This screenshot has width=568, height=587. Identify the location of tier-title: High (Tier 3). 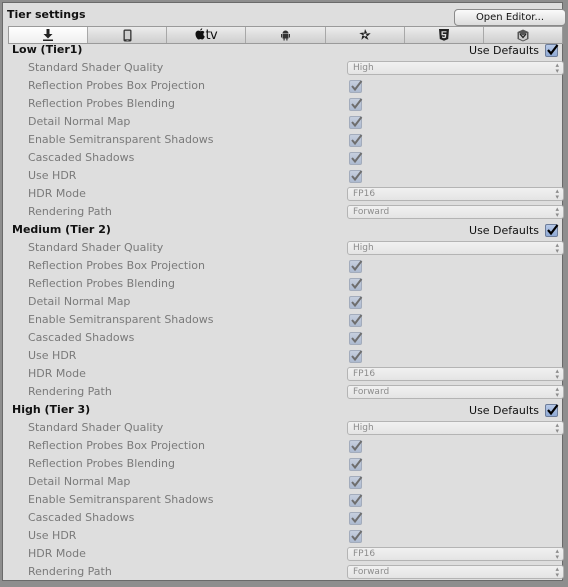
(51, 409).